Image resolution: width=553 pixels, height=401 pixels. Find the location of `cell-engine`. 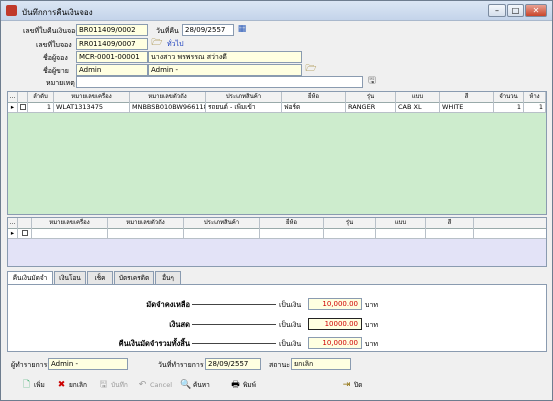

cell-engine is located at coordinates (70, 234).